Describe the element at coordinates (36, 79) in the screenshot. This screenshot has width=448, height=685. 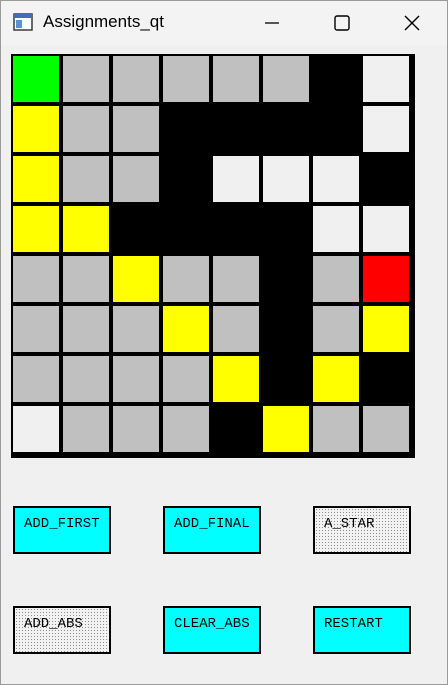
I see `grid-cell-start` at that location.